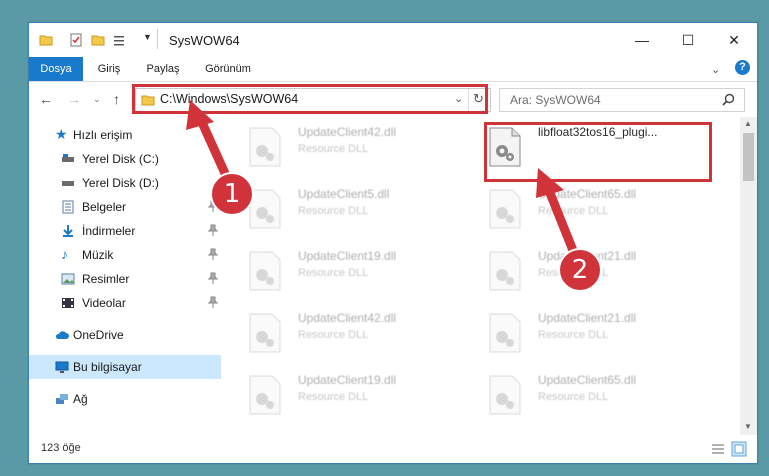 The width and height of the screenshot is (769, 476). Describe the element at coordinates (393, 40) in the screenshot. I see `title-bar: ▼ SysWOW64 — ☐ ✕` at that location.